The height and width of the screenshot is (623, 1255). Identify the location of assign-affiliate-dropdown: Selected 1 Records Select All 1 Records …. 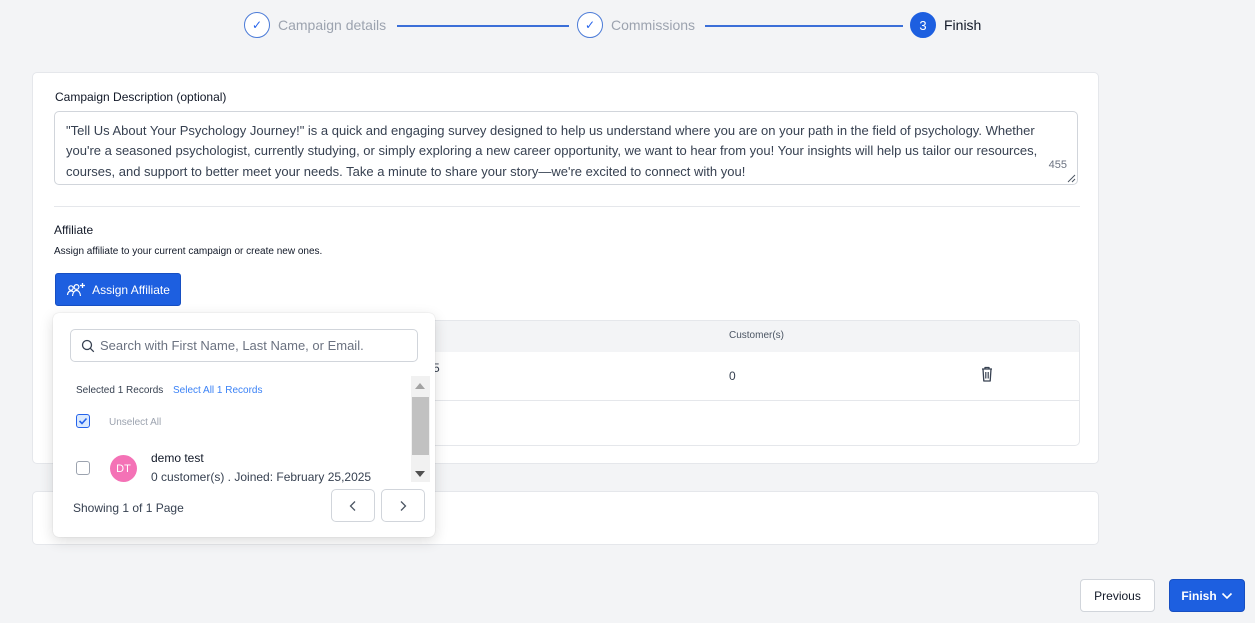
(244, 425).